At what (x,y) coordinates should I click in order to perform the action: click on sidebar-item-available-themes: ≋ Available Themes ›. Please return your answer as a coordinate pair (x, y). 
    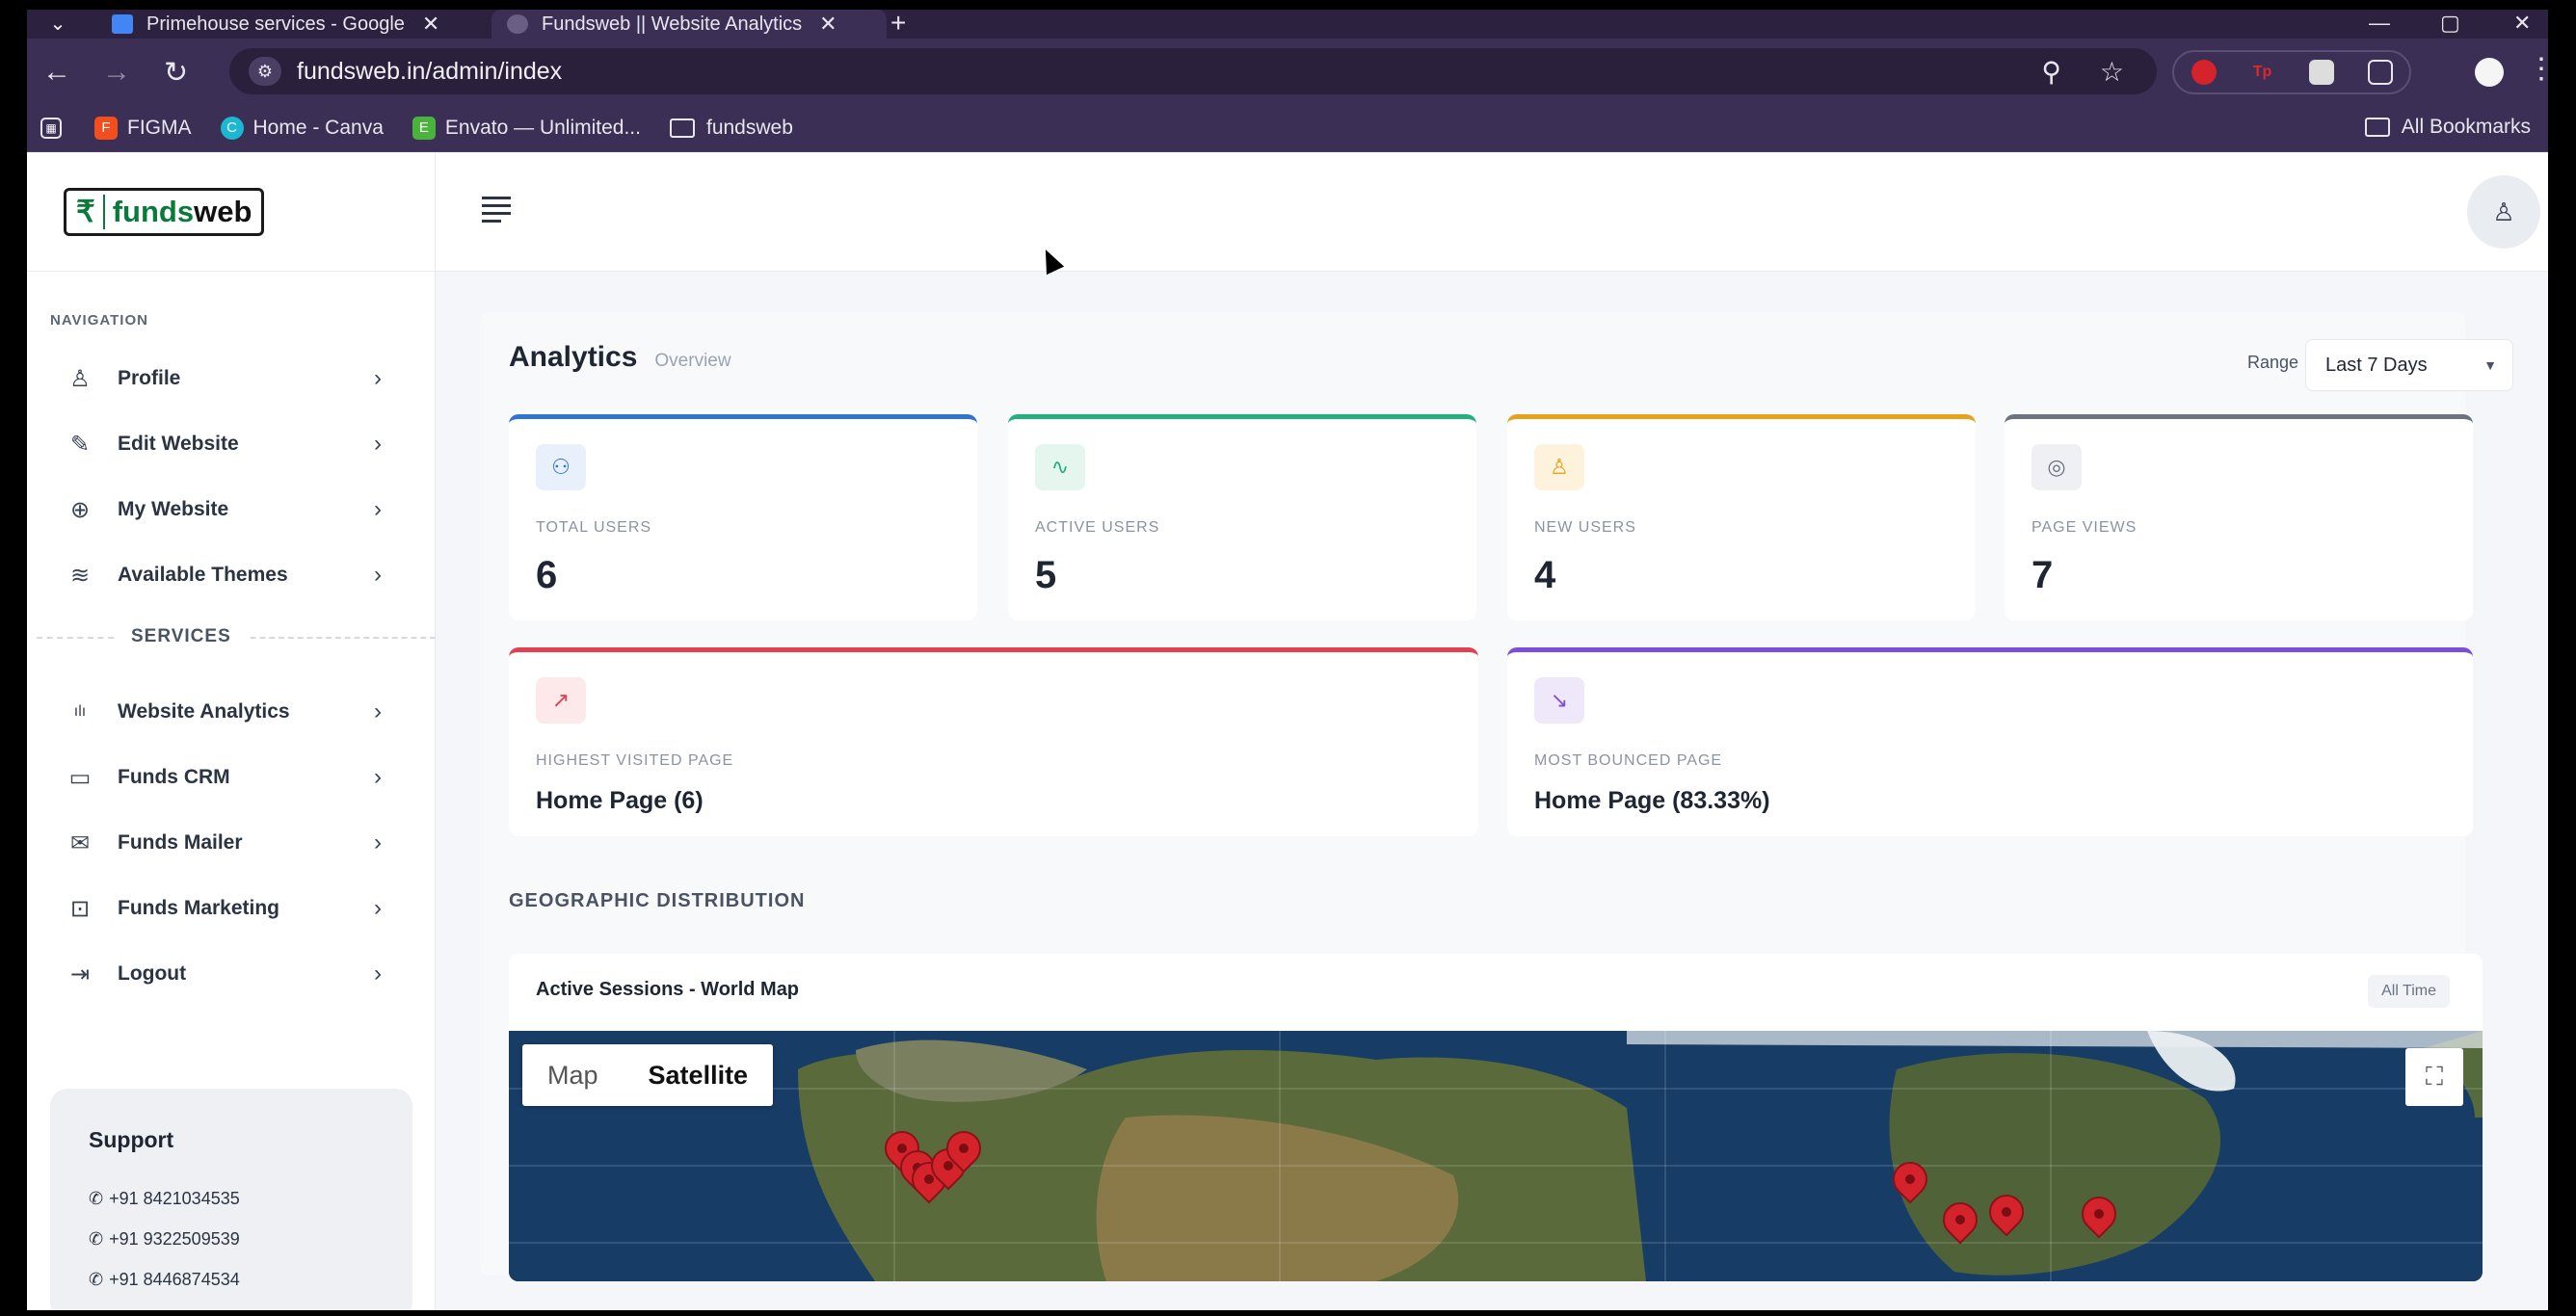
    Looking at the image, I should click on (231, 575).